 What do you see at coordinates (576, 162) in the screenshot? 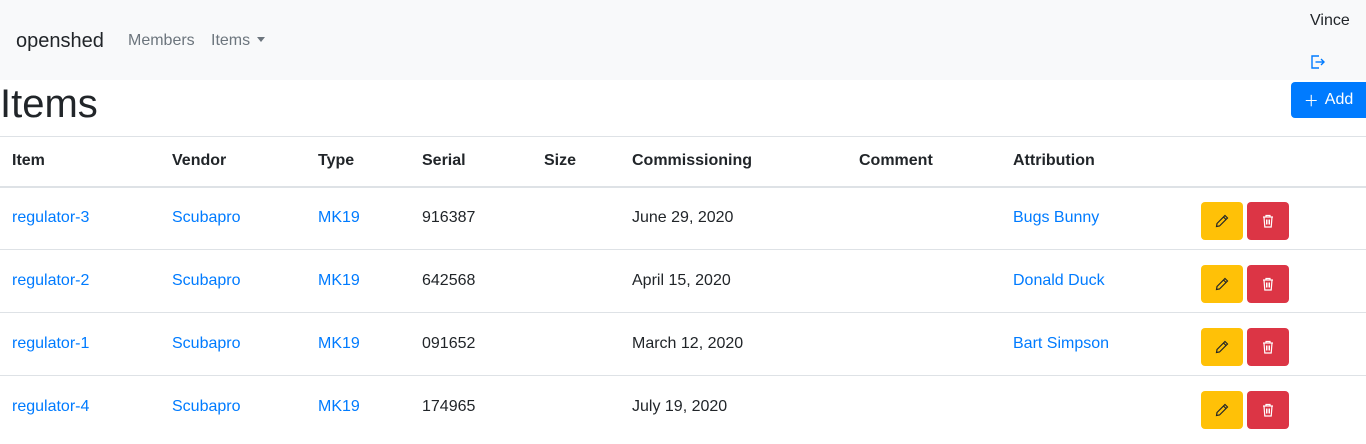
I see `column-header-size: Size` at bounding box center [576, 162].